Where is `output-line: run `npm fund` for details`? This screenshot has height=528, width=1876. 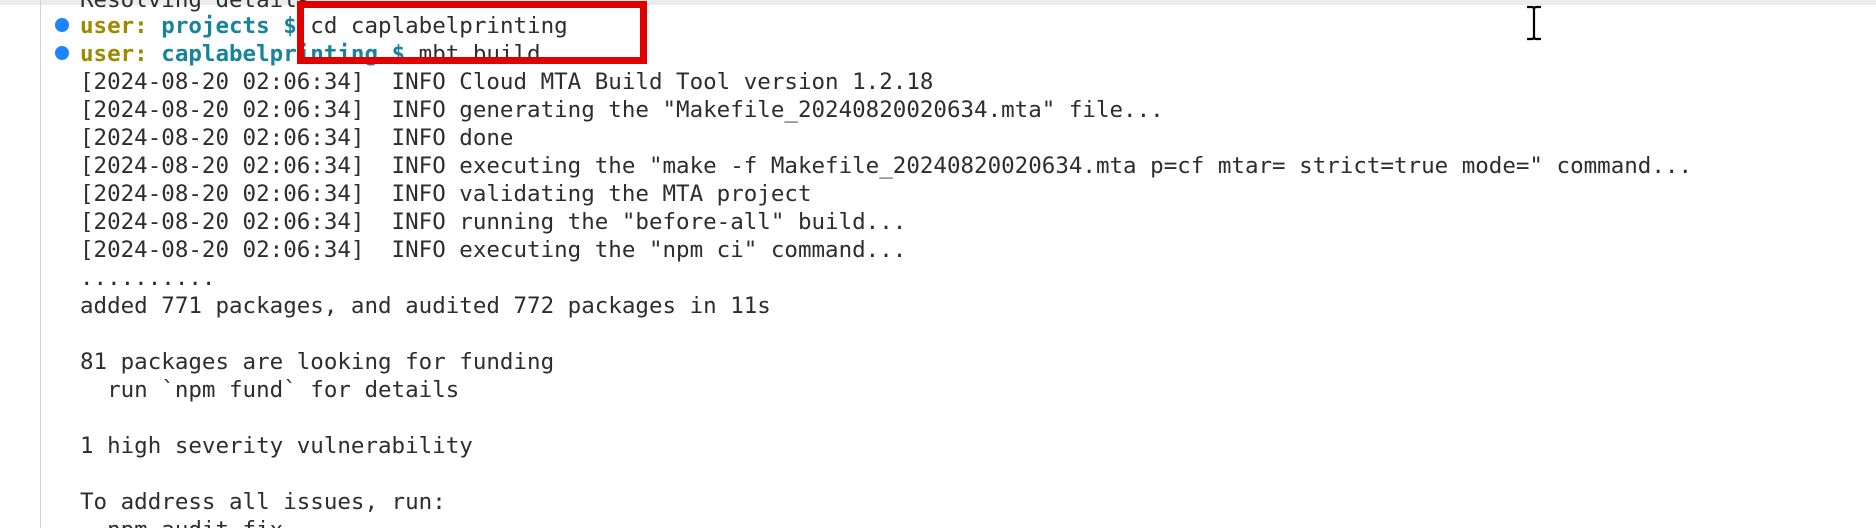
output-line: run `npm fund` for details is located at coordinates (270, 390).